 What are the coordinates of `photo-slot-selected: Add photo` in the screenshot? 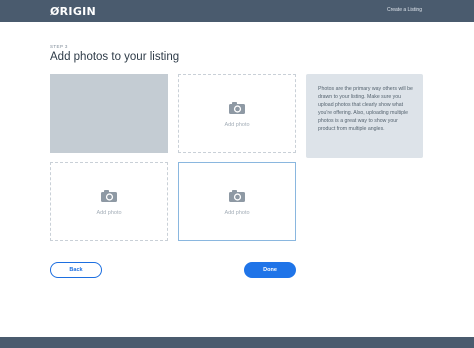 It's located at (237, 201).